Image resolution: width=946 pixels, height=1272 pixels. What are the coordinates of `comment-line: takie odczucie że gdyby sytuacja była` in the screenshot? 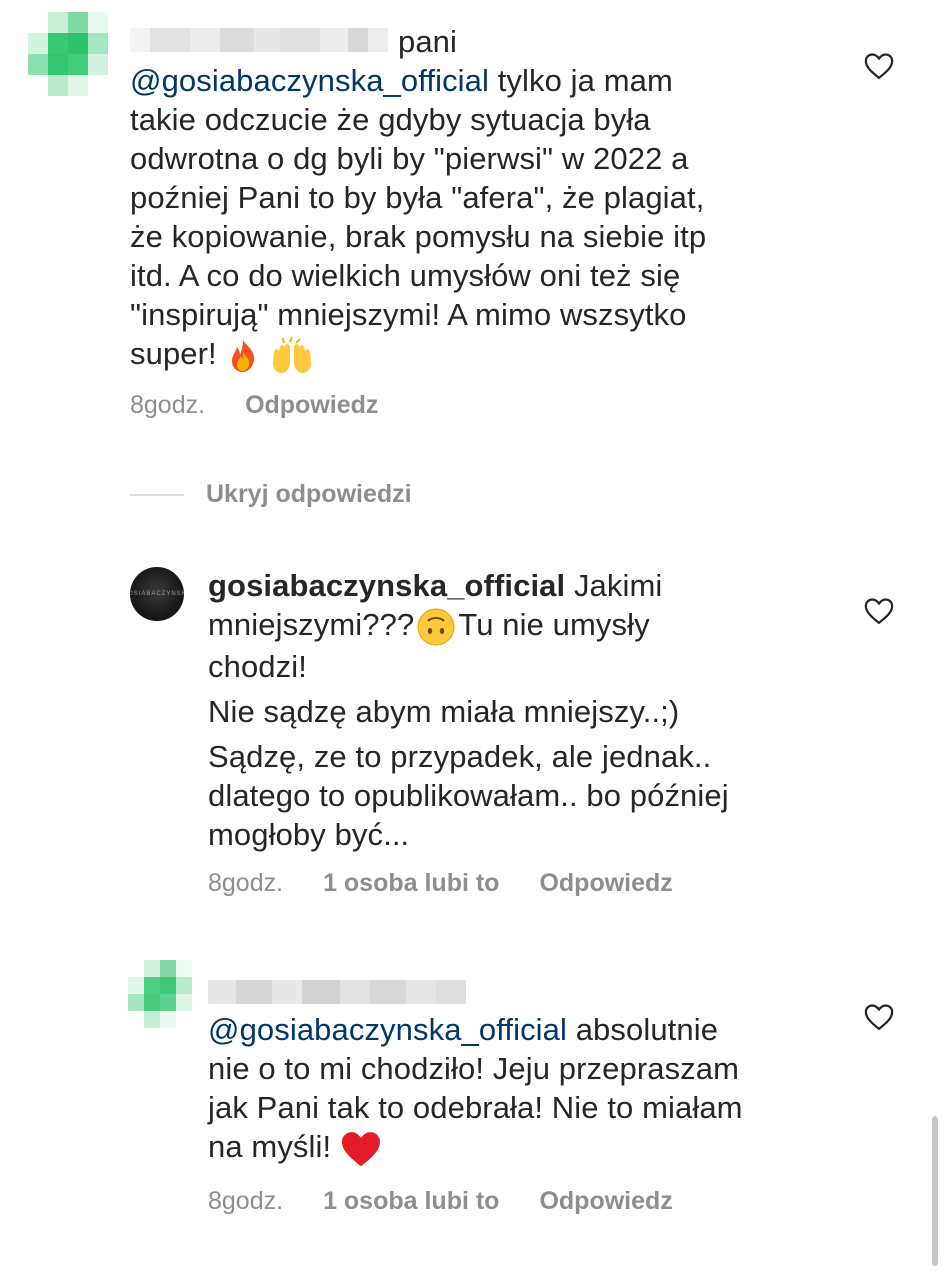 It's located at (390, 119).